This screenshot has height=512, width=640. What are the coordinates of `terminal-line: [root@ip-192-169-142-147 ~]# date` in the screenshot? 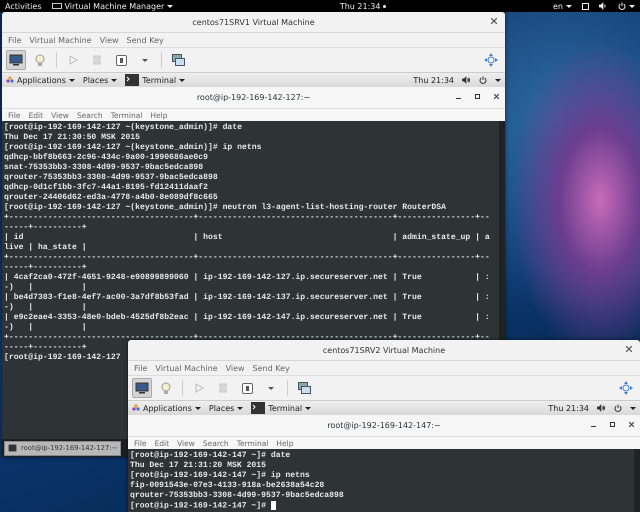 It's located at (210, 456).